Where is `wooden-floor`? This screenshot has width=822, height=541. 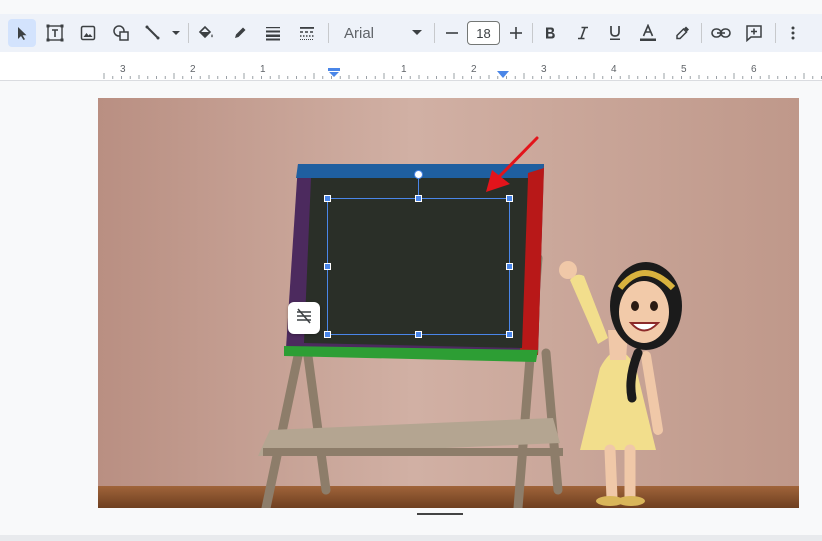
wooden-floor is located at coordinates (448, 497).